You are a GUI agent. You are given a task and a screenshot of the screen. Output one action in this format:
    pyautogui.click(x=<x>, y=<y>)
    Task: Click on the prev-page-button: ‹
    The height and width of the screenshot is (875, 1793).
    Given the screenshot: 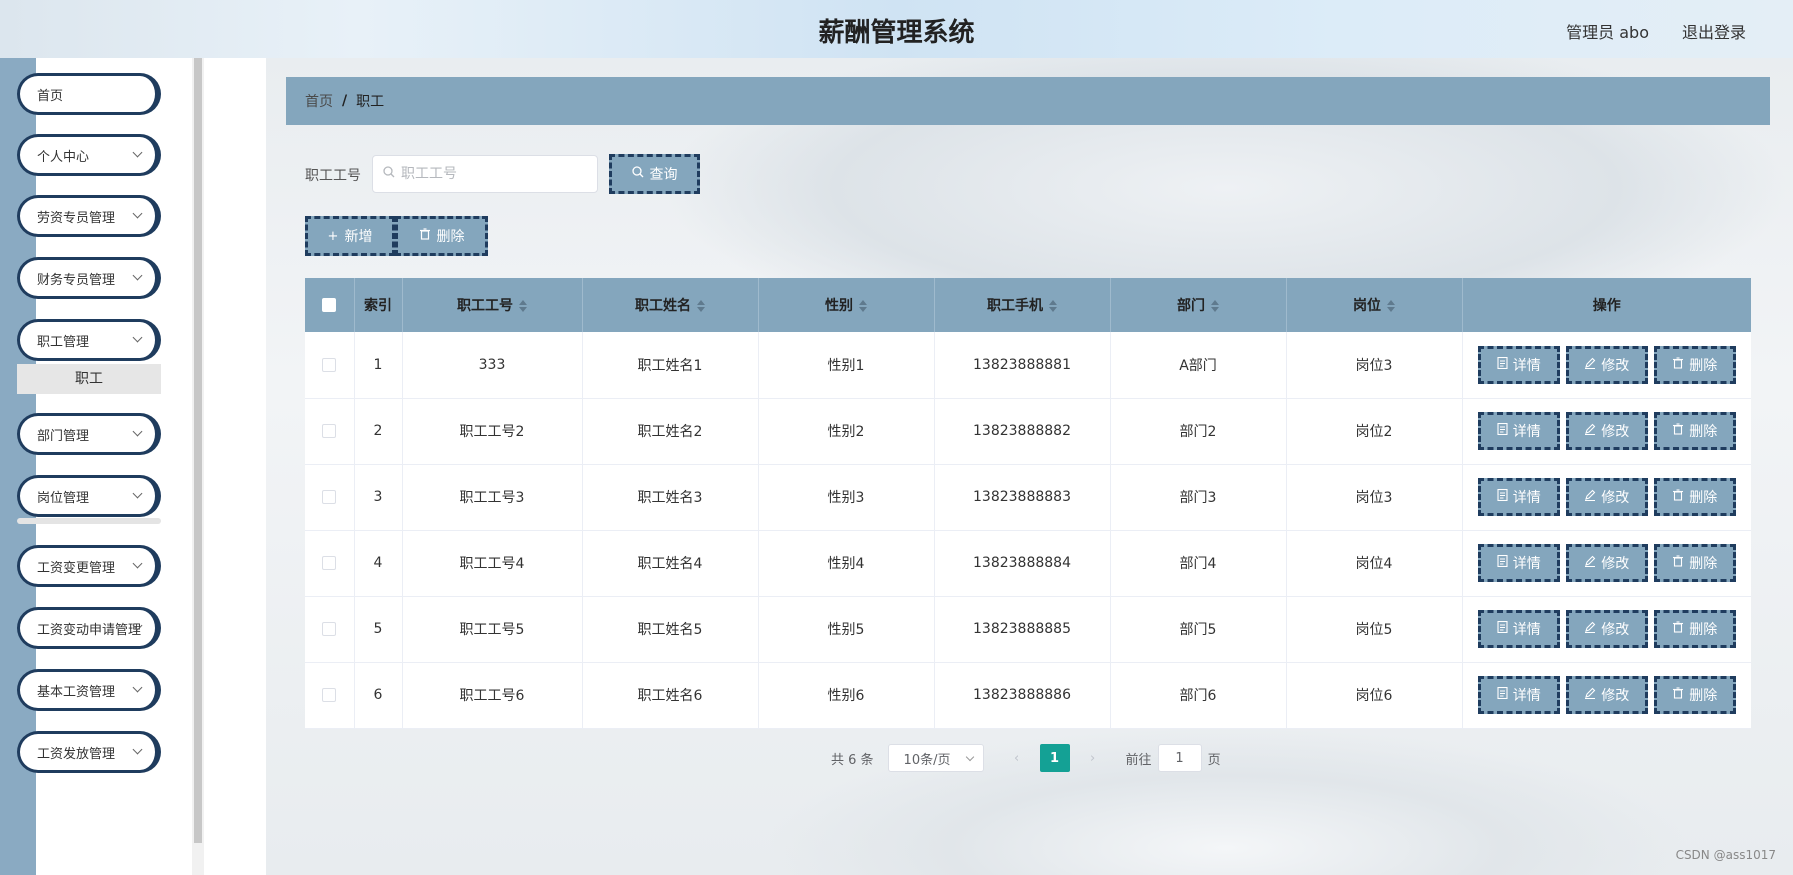 What is the action you would take?
    pyautogui.click(x=1017, y=758)
    